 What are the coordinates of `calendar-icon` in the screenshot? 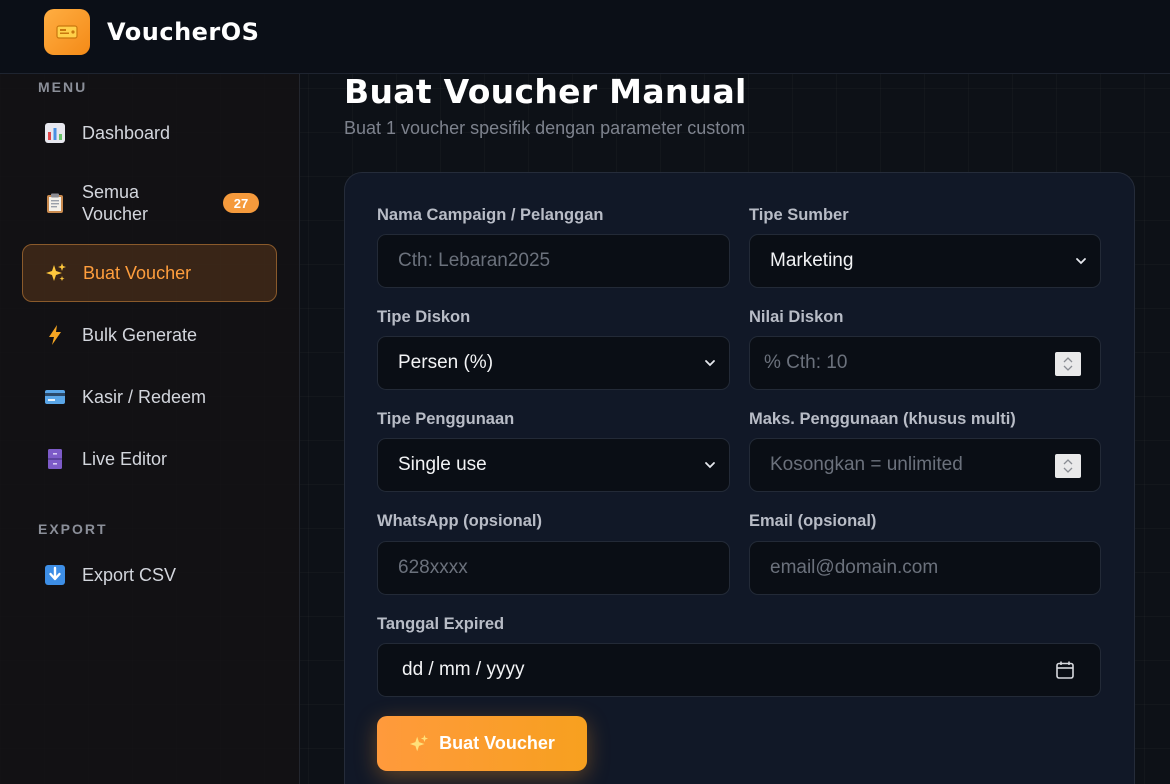 It's located at (1065, 670).